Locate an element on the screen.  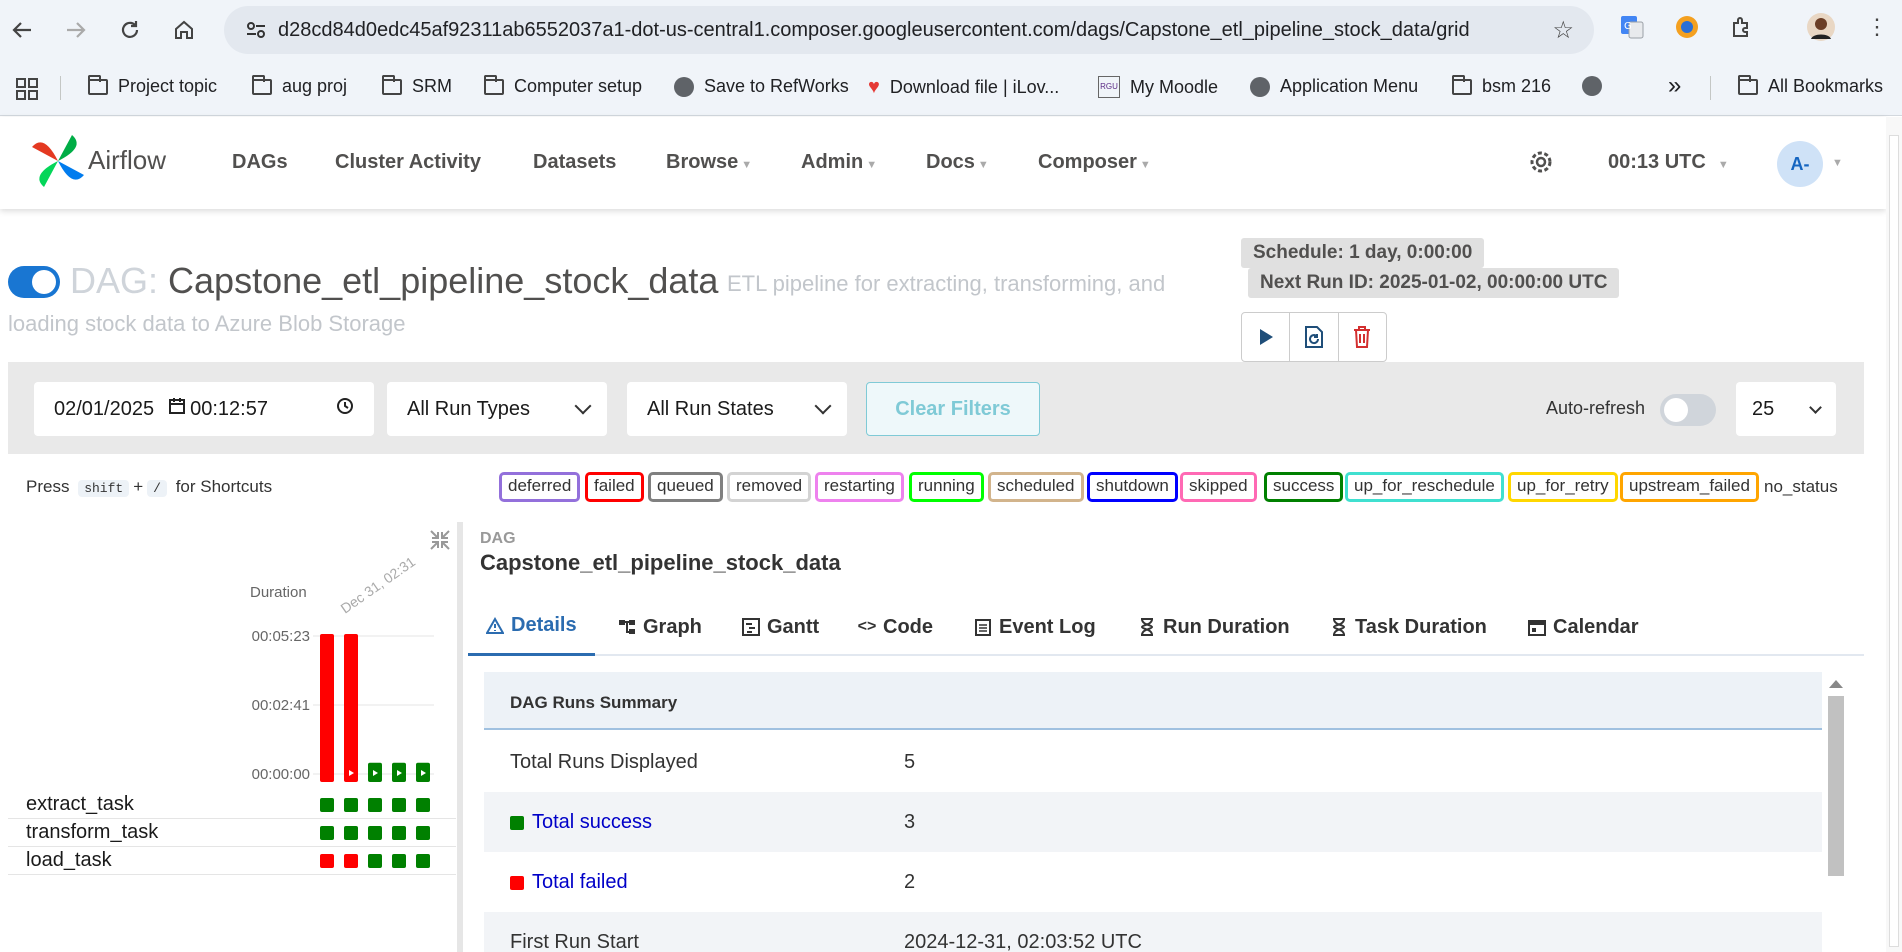
tab-task-duration: Task Duration is located at coordinates (1408, 627).